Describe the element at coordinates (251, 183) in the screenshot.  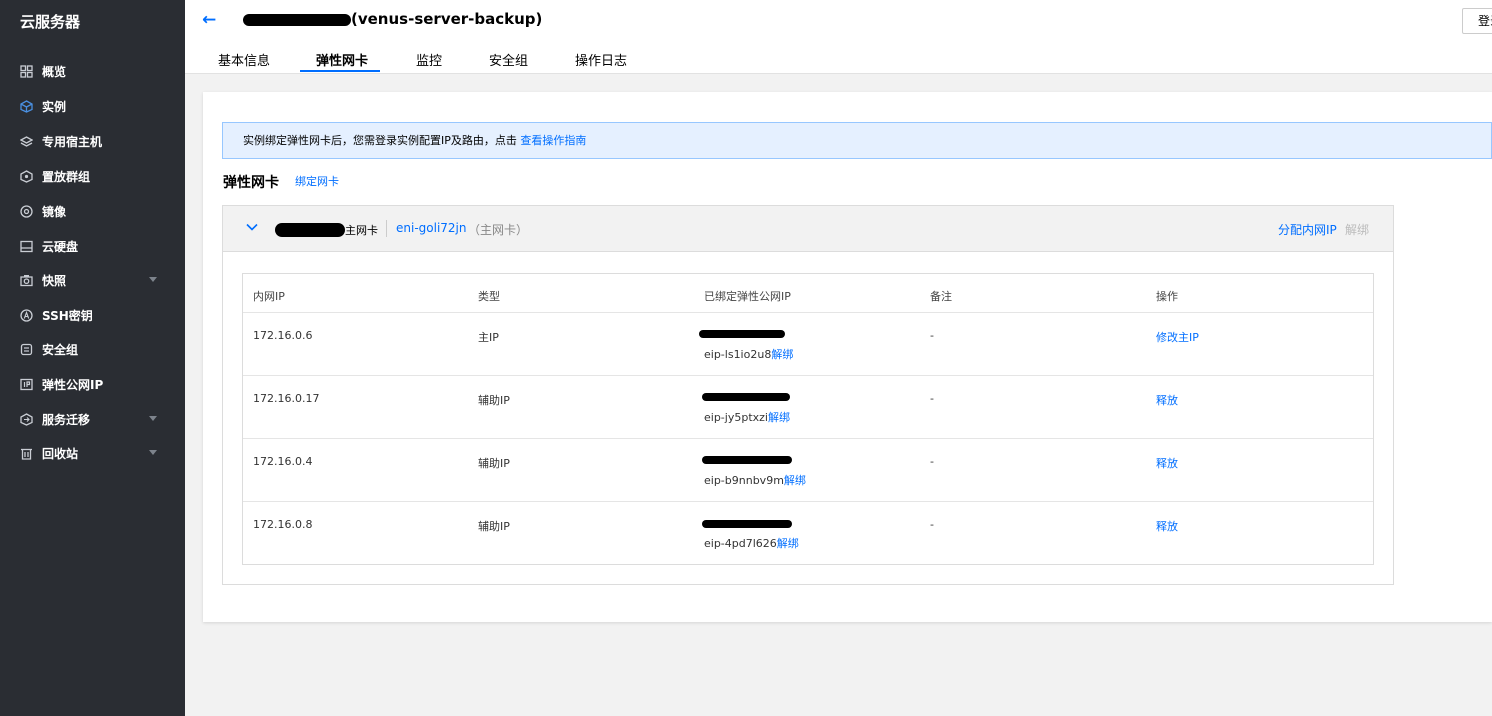
I see `section-title: 弹性网卡` at that location.